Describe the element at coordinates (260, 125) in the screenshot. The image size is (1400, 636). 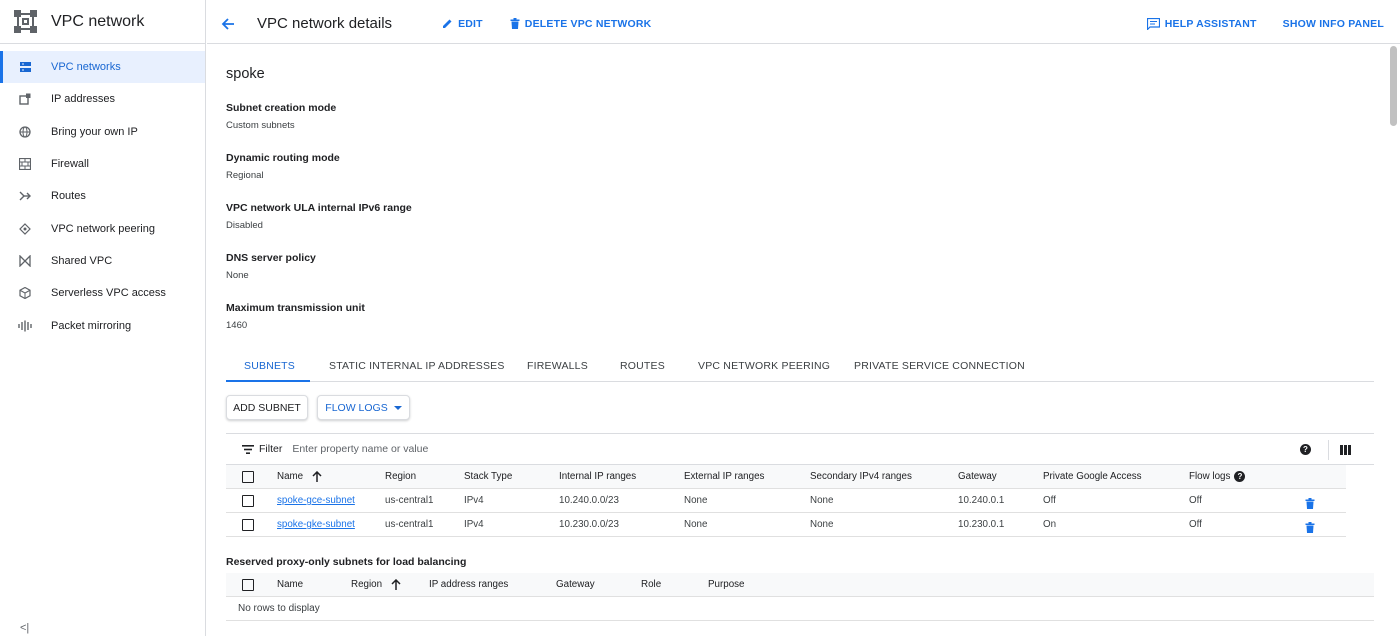
I see `property-value: Custom subnets` at that location.